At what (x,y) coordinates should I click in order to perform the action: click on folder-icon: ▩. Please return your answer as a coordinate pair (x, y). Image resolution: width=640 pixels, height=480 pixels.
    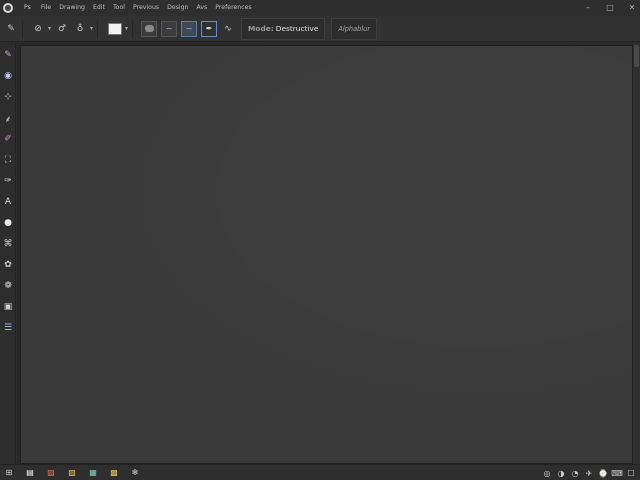
    Looking at the image, I should click on (114, 473).